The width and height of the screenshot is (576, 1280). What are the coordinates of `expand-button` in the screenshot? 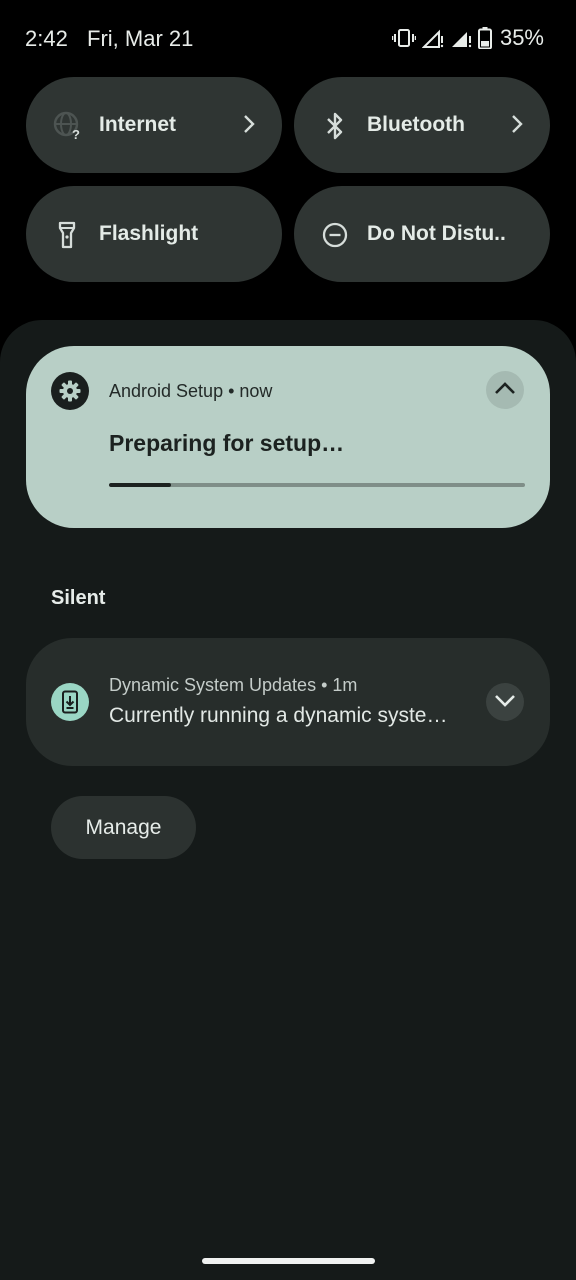 It's located at (505, 702).